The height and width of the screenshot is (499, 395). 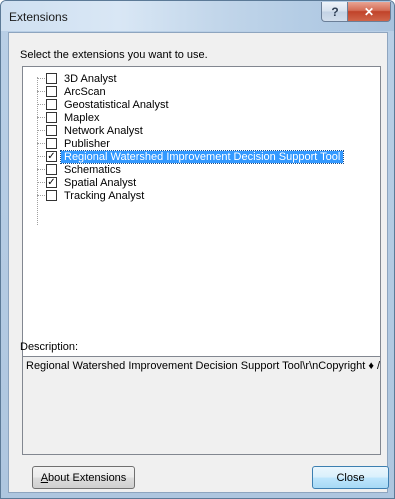 I want to click on extension-label: Schematics, so click(x=92, y=169).